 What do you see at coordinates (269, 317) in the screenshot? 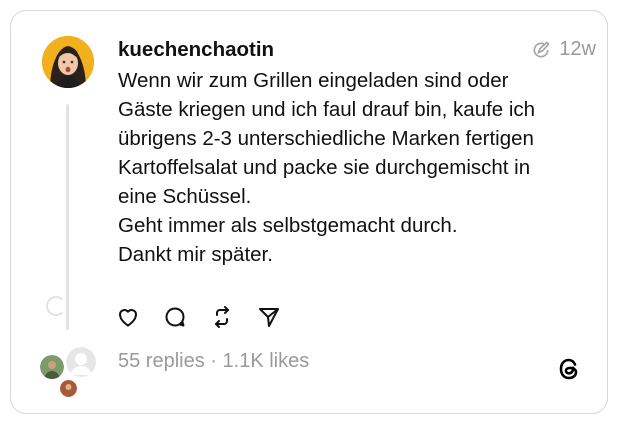
I see `send-icon` at bounding box center [269, 317].